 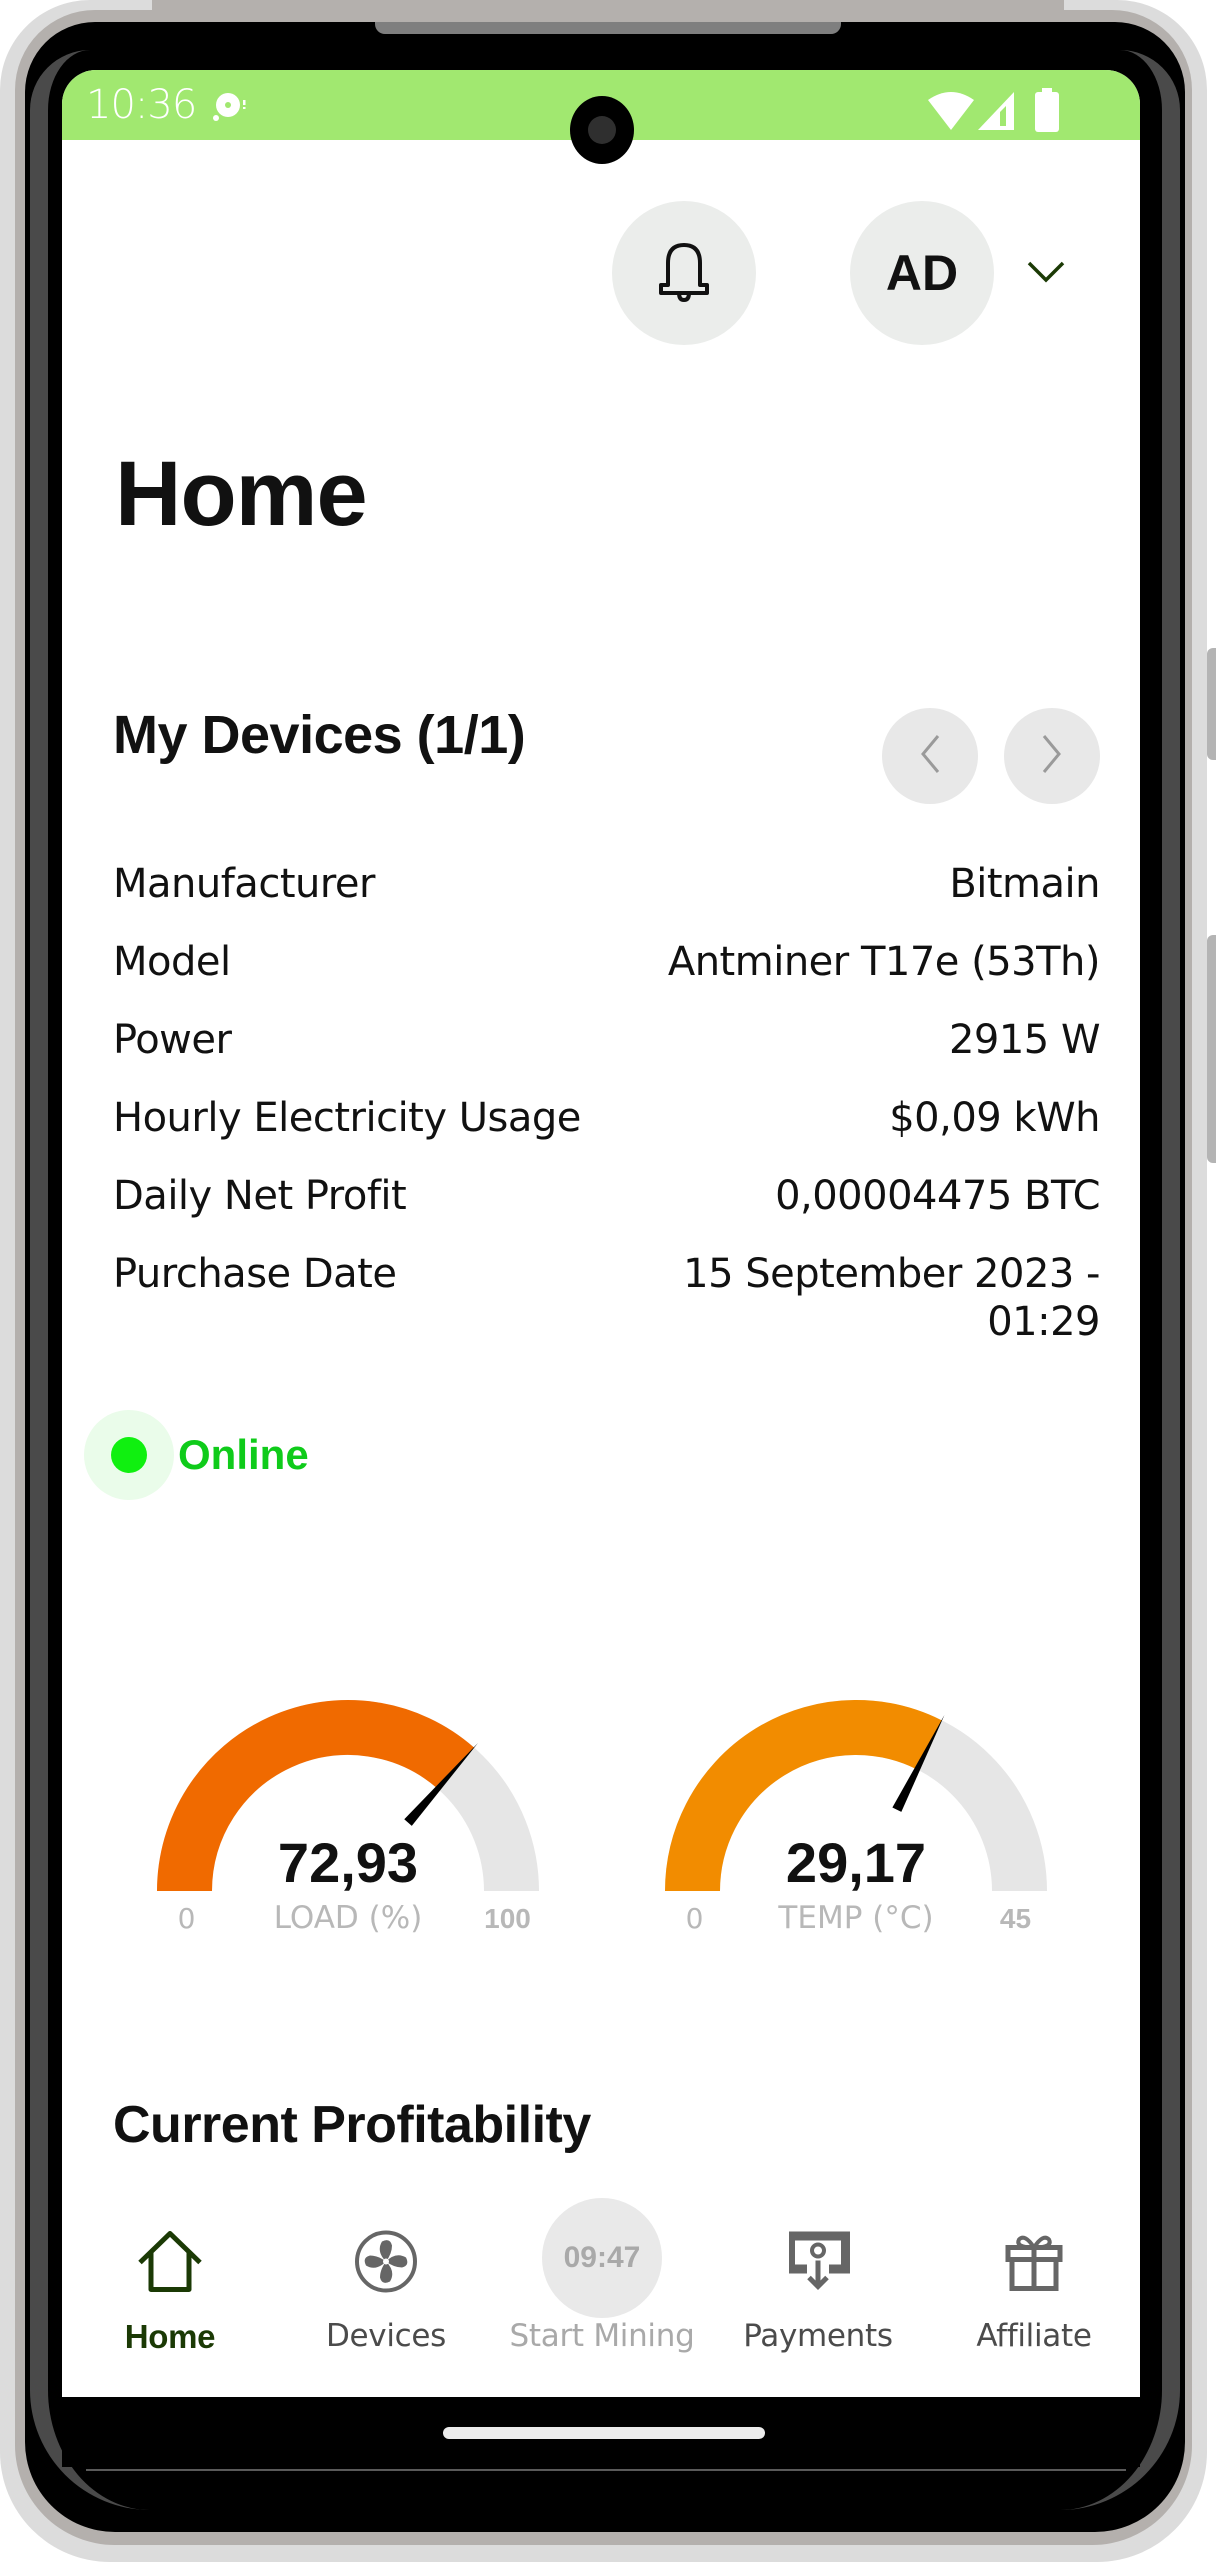 What do you see at coordinates (937, 1196) in the screenshot?
I see `detail-value: 0,00004475 BTC` at bounding box center [937, 1196].